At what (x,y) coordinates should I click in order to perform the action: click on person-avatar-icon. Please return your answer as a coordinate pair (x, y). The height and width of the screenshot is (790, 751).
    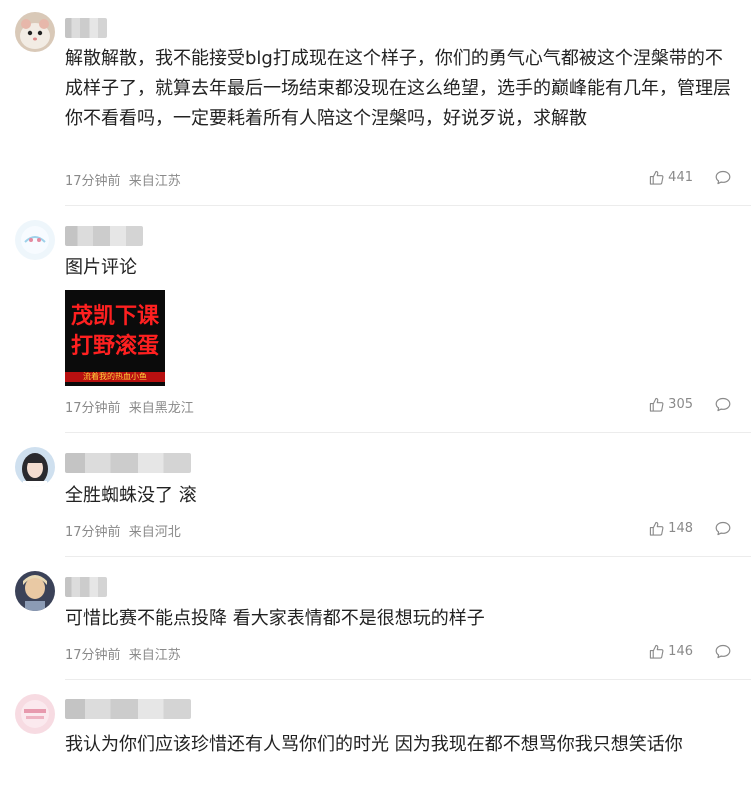
    Looking at the image, I should click on (35, 591).